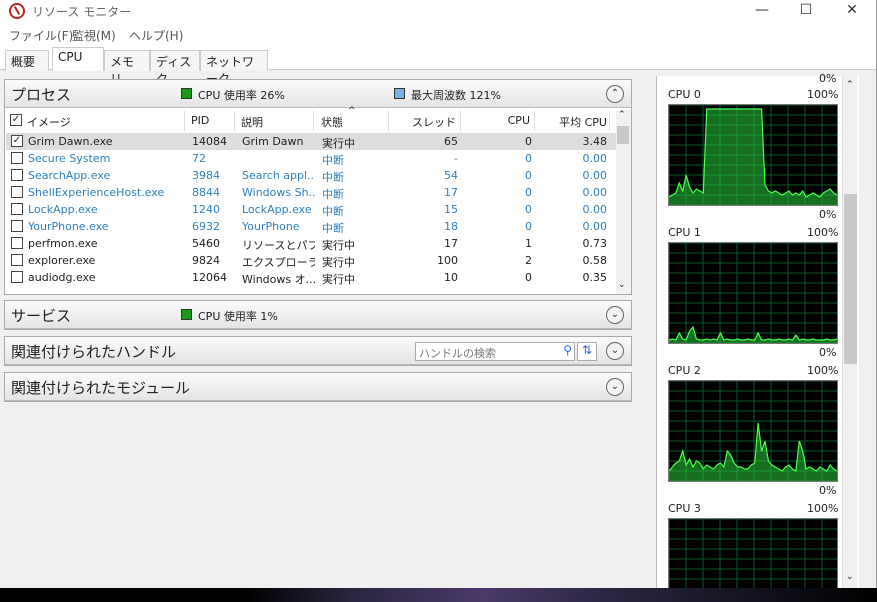  I want to click on services-cpu-legend-swatch, so click(186, 314).